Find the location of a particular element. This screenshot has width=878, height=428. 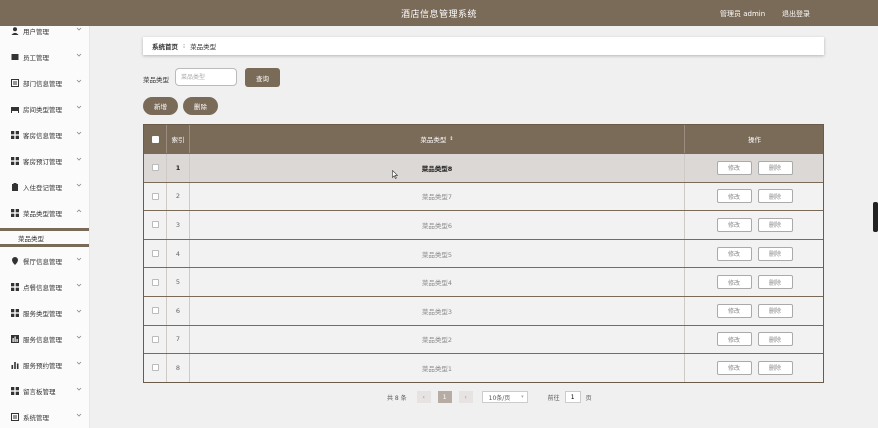

goto-page-input is located at coordinates (572, 397).